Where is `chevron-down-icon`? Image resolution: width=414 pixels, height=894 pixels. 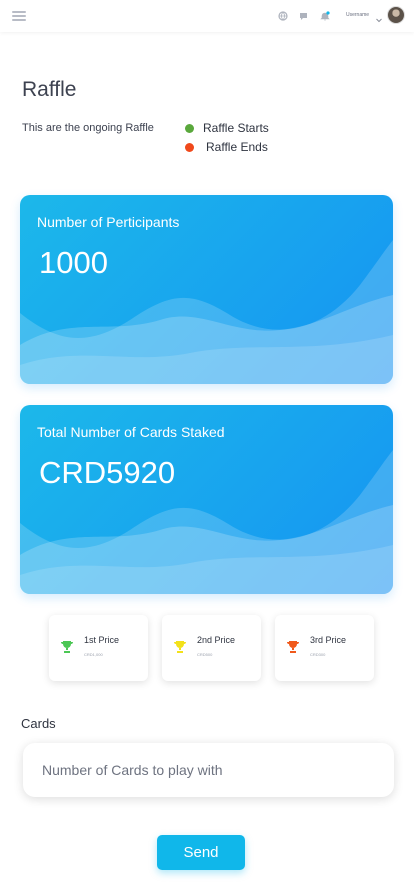
chevron-down-icon is located at coordinates (379, 17).